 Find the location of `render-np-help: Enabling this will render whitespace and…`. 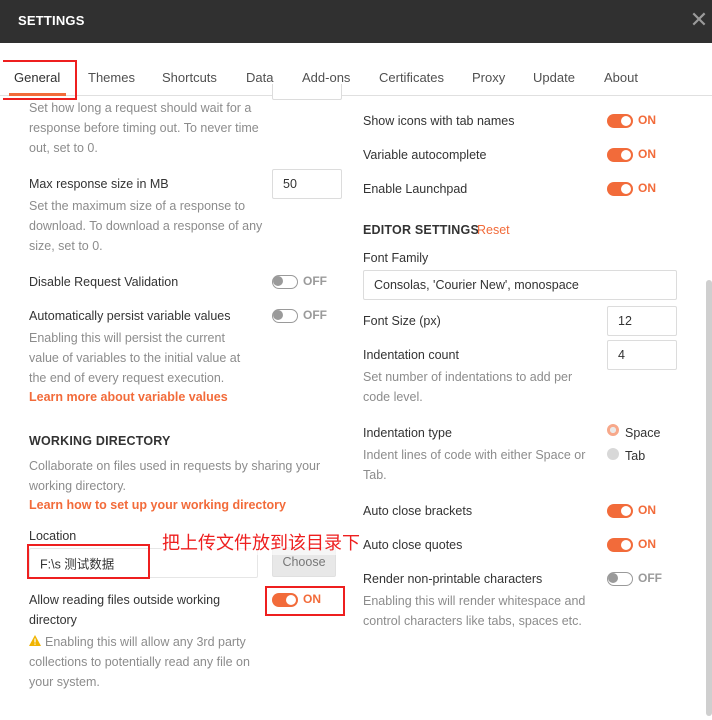

render-np-help: Enabling this will render whitespace and… is located at coordinates (474, 611).